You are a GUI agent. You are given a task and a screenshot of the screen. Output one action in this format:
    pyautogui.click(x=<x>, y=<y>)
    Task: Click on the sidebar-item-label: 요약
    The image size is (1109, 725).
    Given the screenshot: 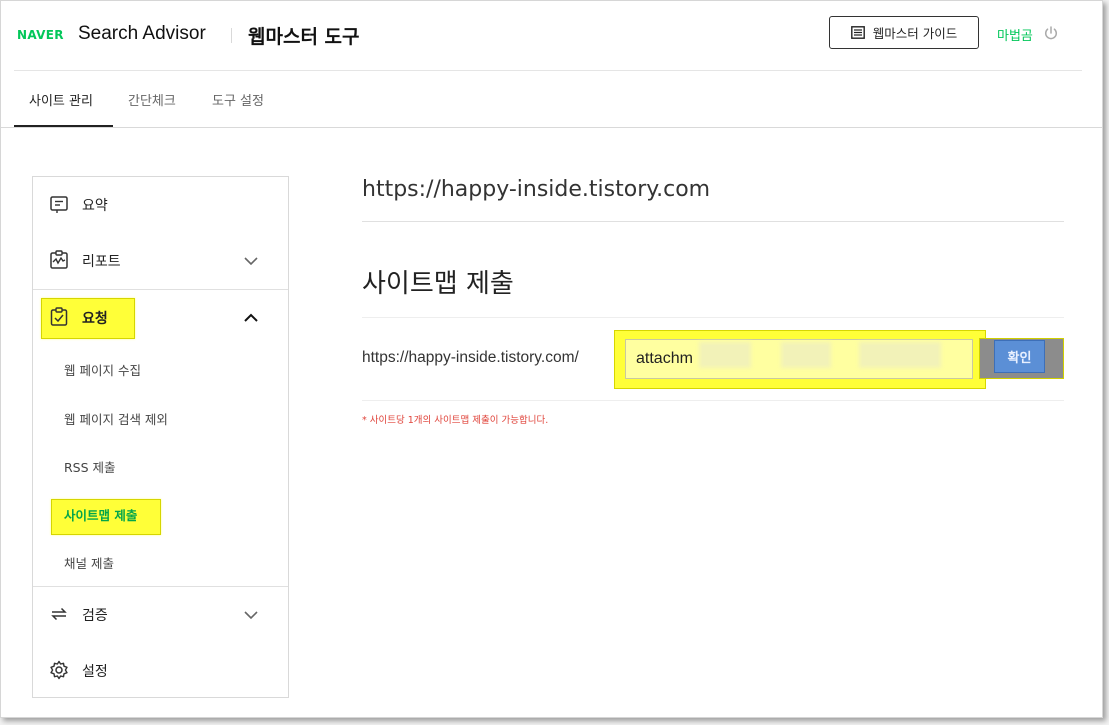 What is the action you would take?
    pyautogui.click(x=95, y=206)
    